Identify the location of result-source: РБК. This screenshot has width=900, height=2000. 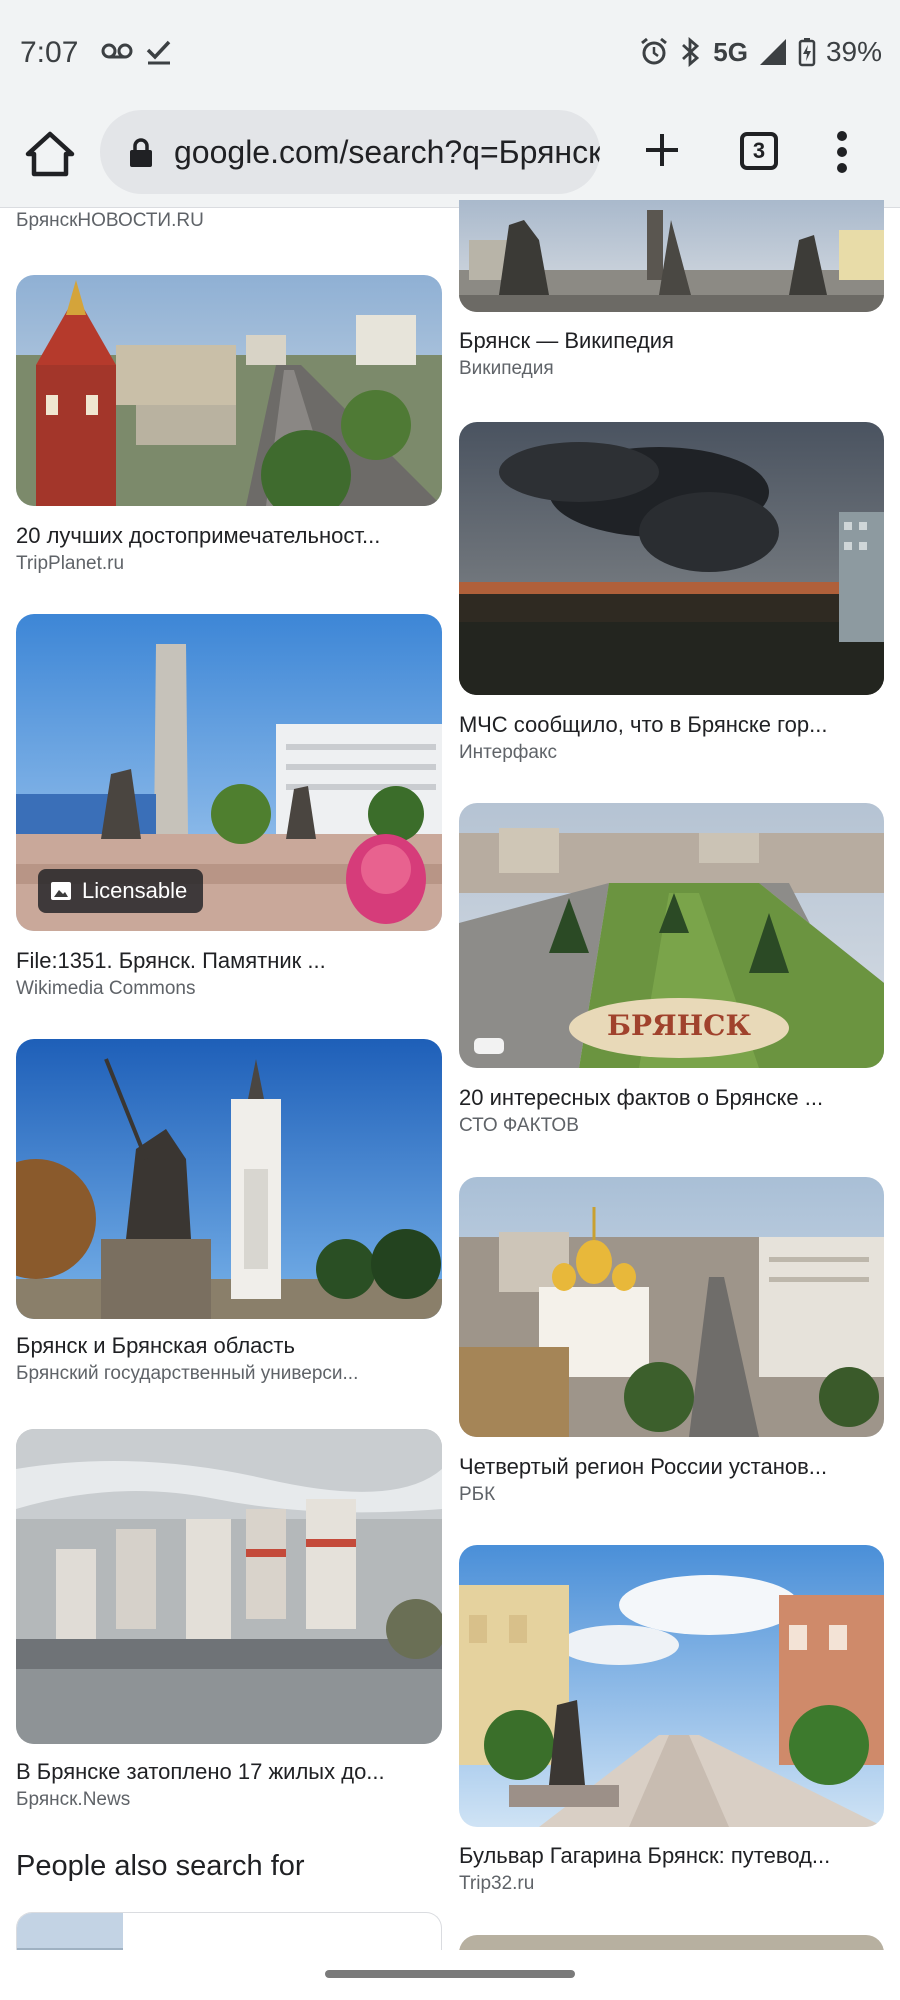
(669, 1495).